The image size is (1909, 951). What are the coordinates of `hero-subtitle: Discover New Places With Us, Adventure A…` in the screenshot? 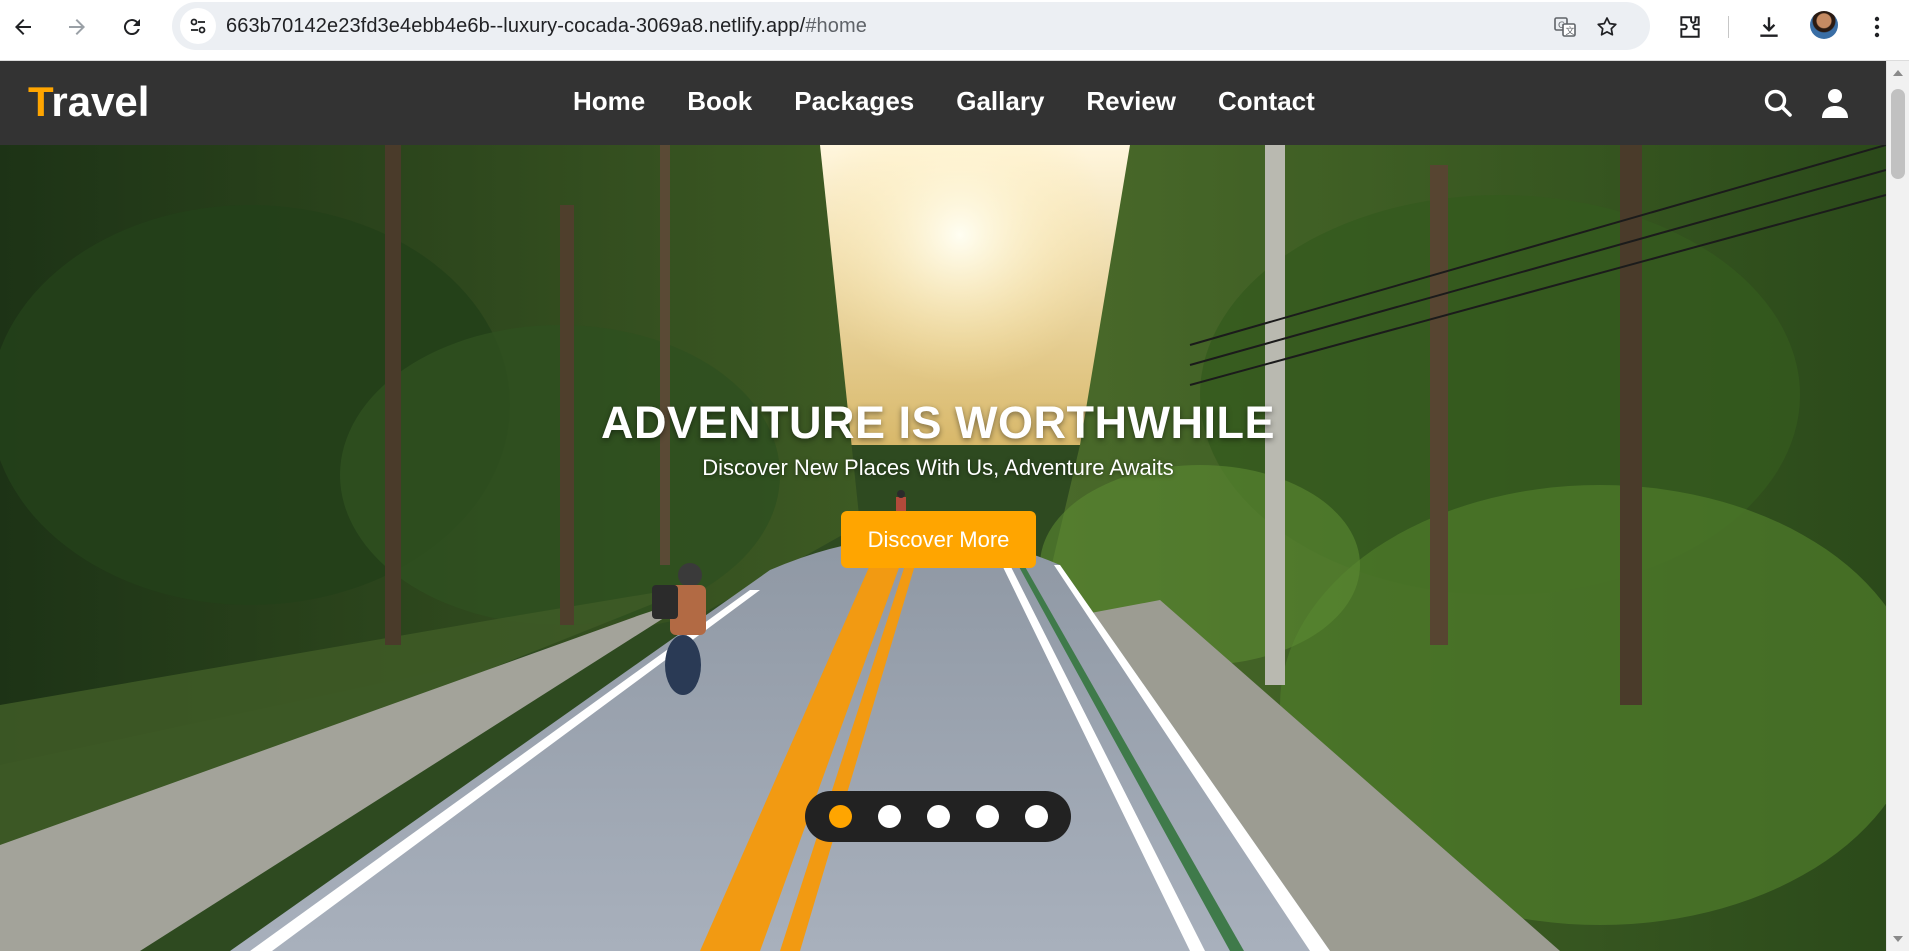 It's located at (938, 467).